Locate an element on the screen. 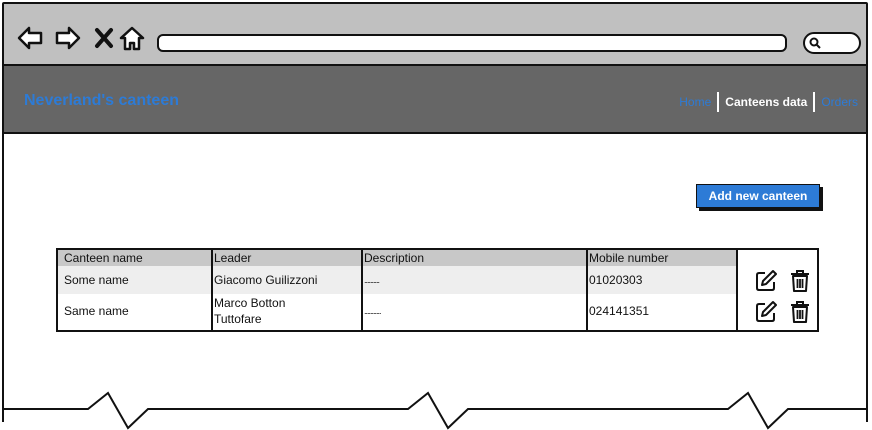 This screenshot has width=872, height=430. nav-orders: Orders is located at coordinates (839, 102).